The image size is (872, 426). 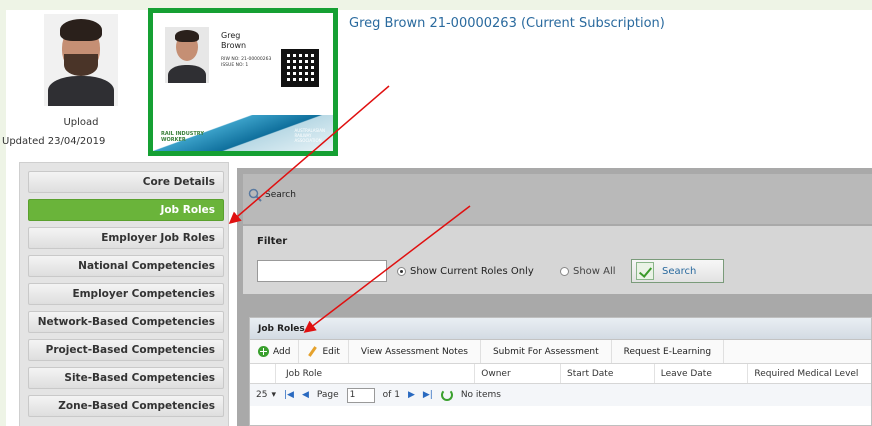 What do you see at coordinates (376, 373) in the screenshot?
I see `col-job-role: Job Role` at bounding box center [376, 373].